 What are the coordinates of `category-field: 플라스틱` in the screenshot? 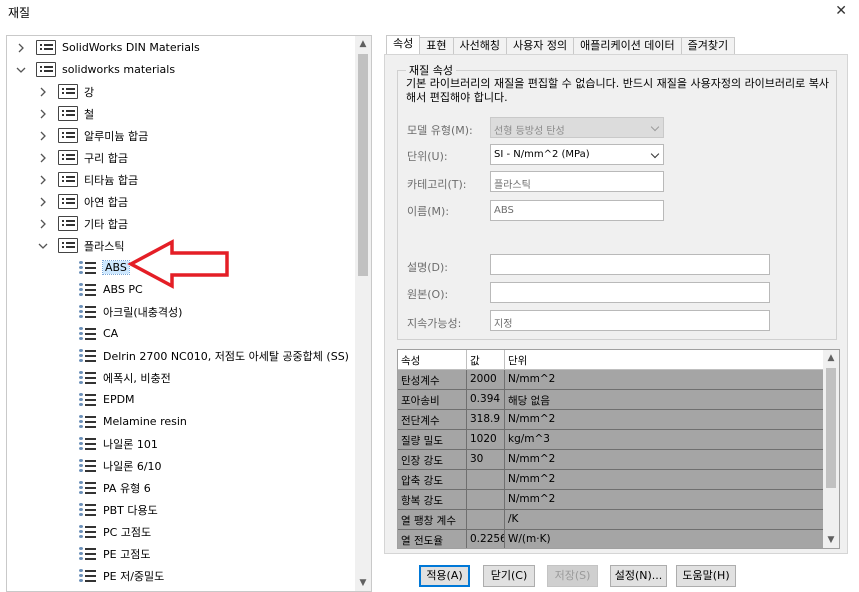 It's located at (577, 181).